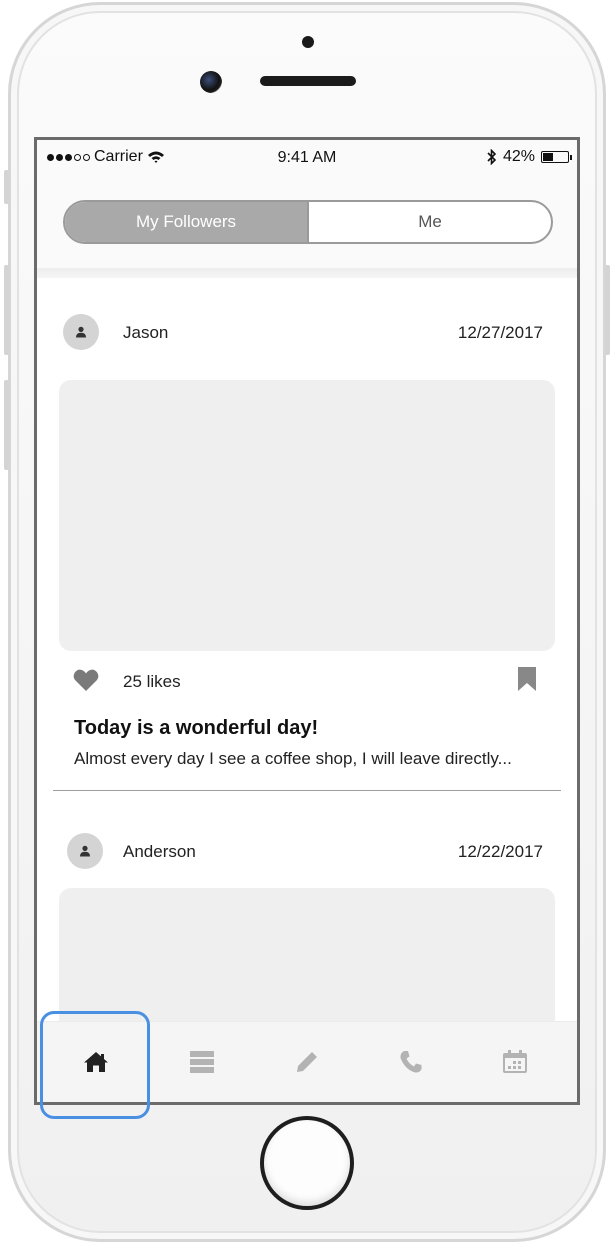 Image resolution: width=614 pixels, height=1246 pixels. Describe the element at coordinates (307, 955) in the screenshot. I see `post-image` at that location.